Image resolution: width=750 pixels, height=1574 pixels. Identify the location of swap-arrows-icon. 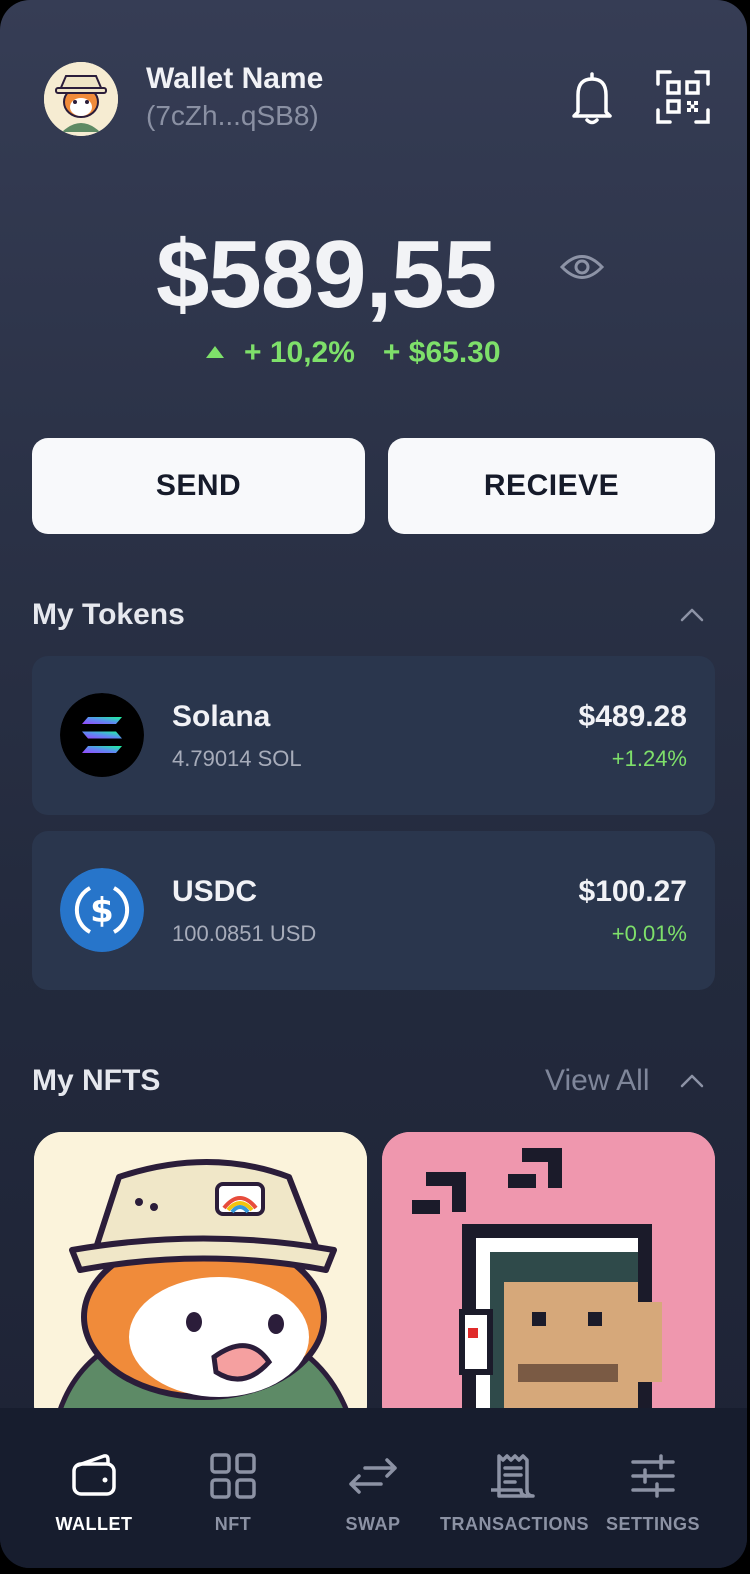
(373, 1476).